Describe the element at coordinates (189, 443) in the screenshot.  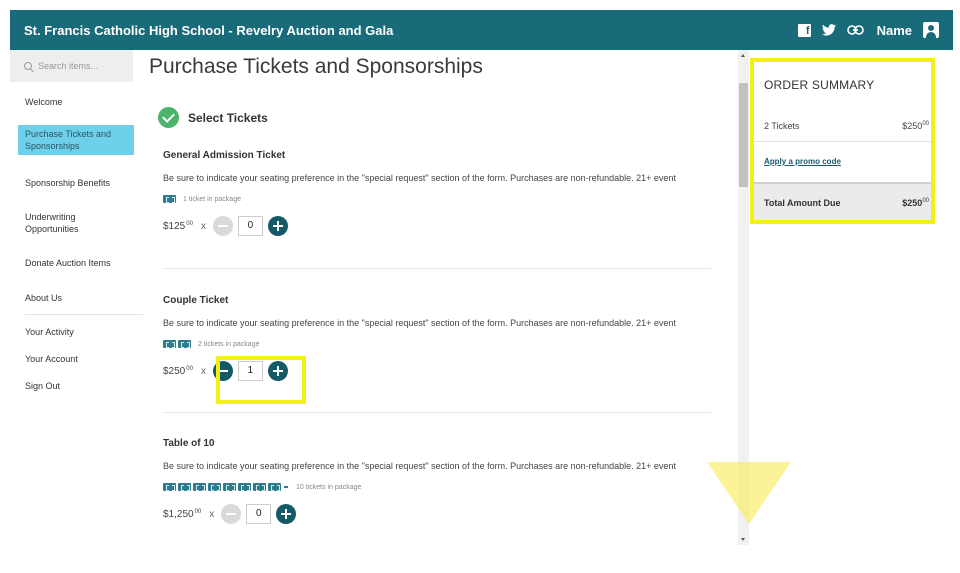
I see `ticket-name: Table of 10` at that location.